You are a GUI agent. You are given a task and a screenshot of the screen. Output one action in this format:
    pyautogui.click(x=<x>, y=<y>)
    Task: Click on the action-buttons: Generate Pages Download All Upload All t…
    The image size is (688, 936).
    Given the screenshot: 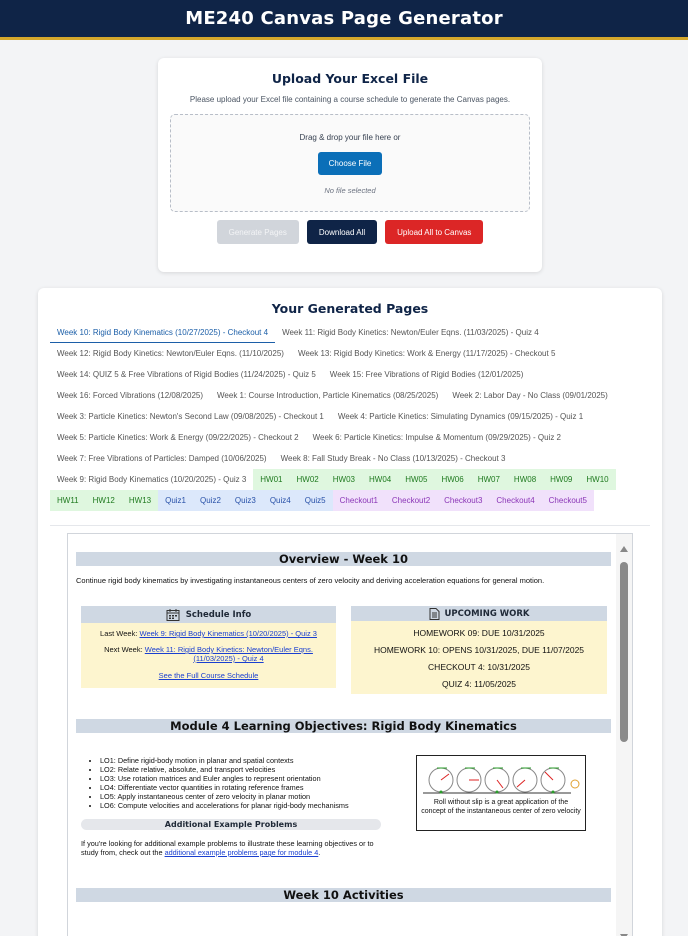 What is the action you would take?
    pyautogui.click(x=350, y=232)
    